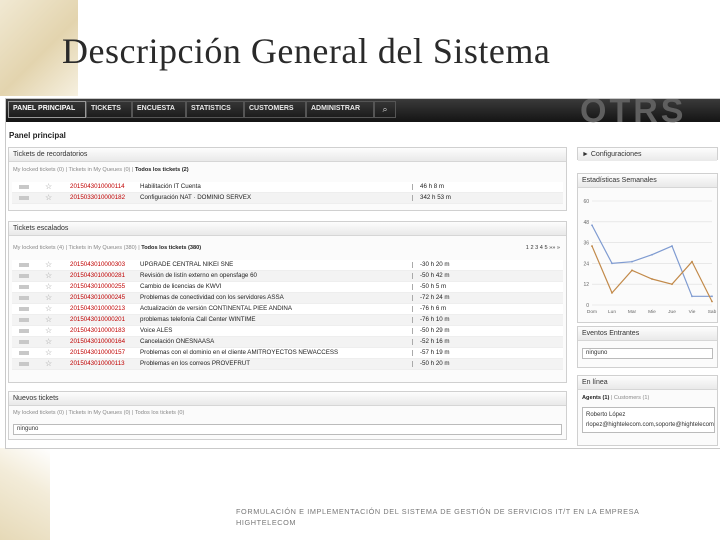 The height and width of the screenshot is (540, 720). What do you see at coordinates (97, 265) in the screenshot?
I see `ticket-number: 2015043010000303` at bounding box center [97, 265].